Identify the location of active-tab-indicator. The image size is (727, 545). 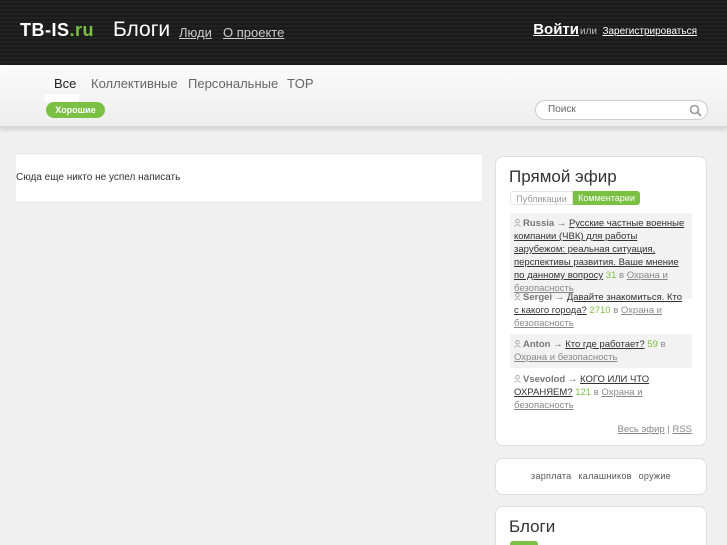
(62, 98).